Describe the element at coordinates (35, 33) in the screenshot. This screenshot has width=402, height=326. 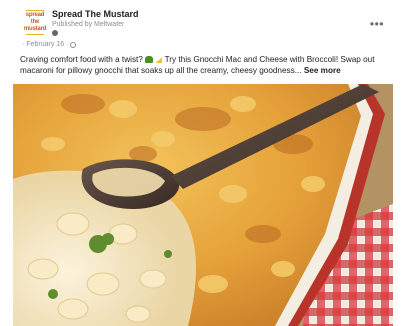
I see `avatar-logo-bar-bottom` at that location.